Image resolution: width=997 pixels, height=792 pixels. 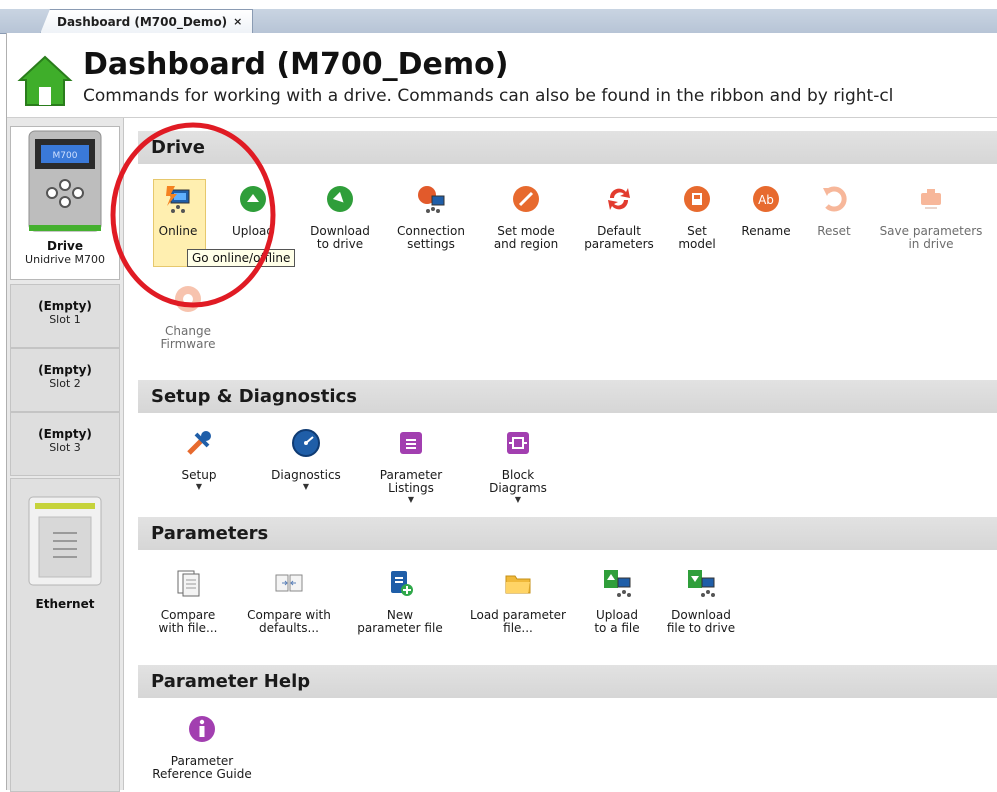 What do you see at coordinates (617, 601) in the screenshot?
I see `upload-to-file-button: Upload to a file` at bounding box center [617, 601].